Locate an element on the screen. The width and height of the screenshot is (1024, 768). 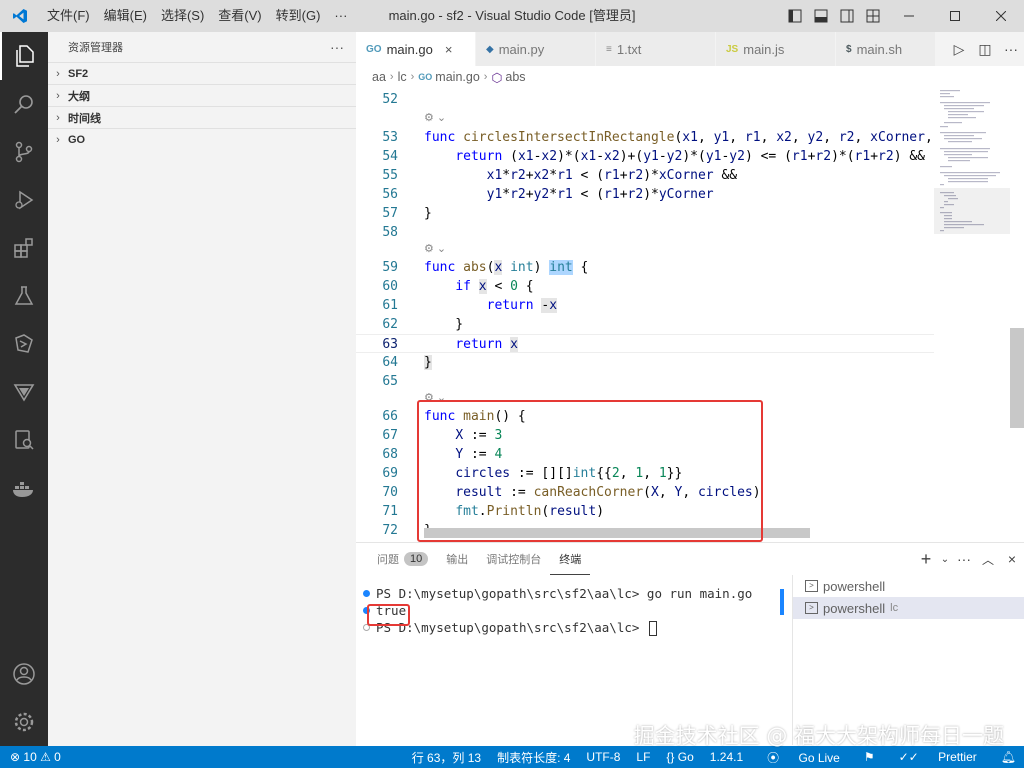
gitlens-triangle-icon is located at coordinates (24, 392).